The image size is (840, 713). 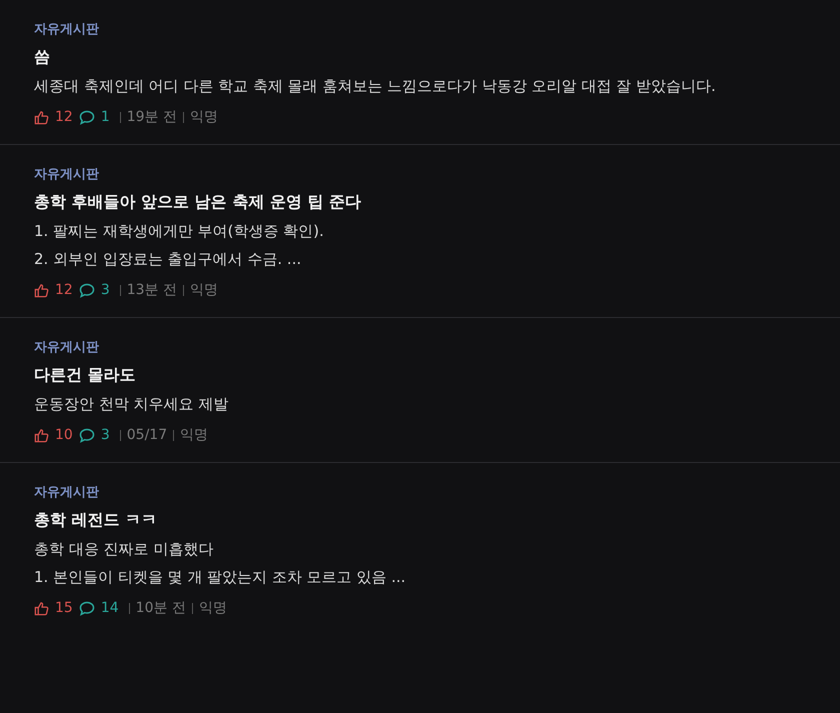 I want to click on like-count: 15, so click(x=64, y=608).